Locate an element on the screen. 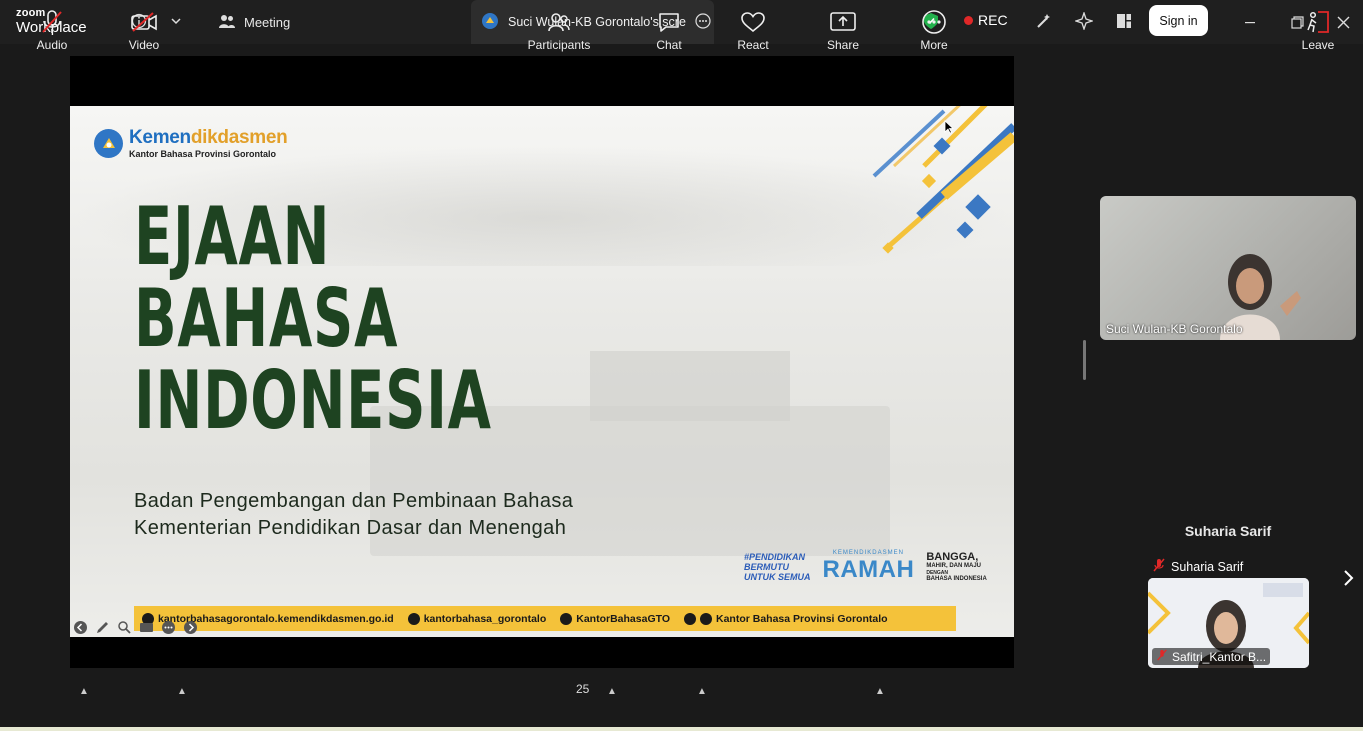 The width and height of the screenshot is (1363, 731). footer-facebook-text: Kantor Bahasa Provinsi Gorontalo is located at coordinates (802, 618).